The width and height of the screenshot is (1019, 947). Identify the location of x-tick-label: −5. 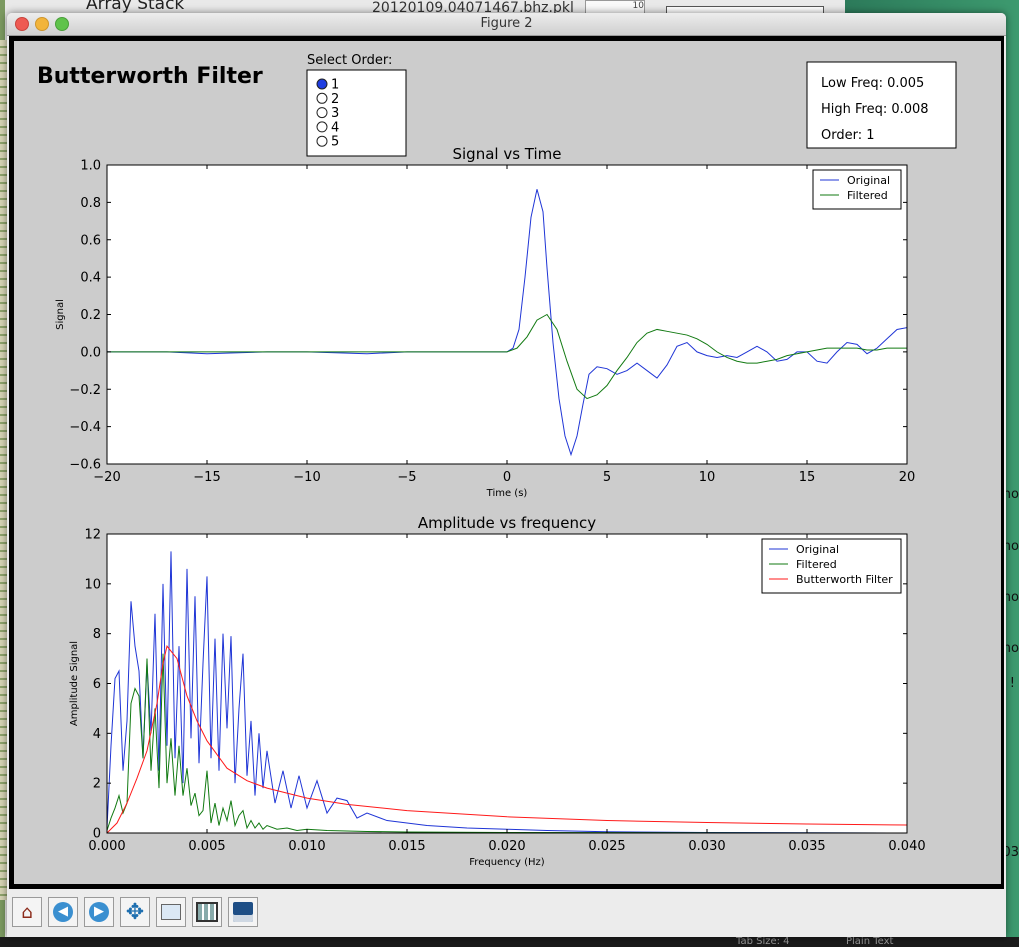
(406, 477).